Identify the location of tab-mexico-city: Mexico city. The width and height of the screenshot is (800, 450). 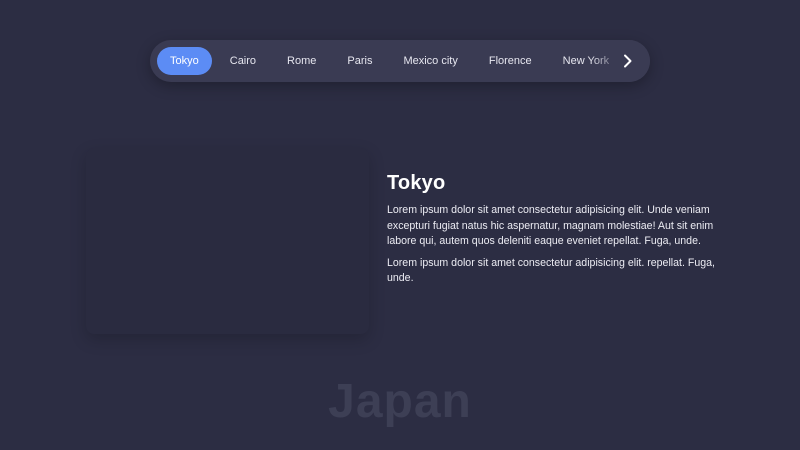
(430, 61).